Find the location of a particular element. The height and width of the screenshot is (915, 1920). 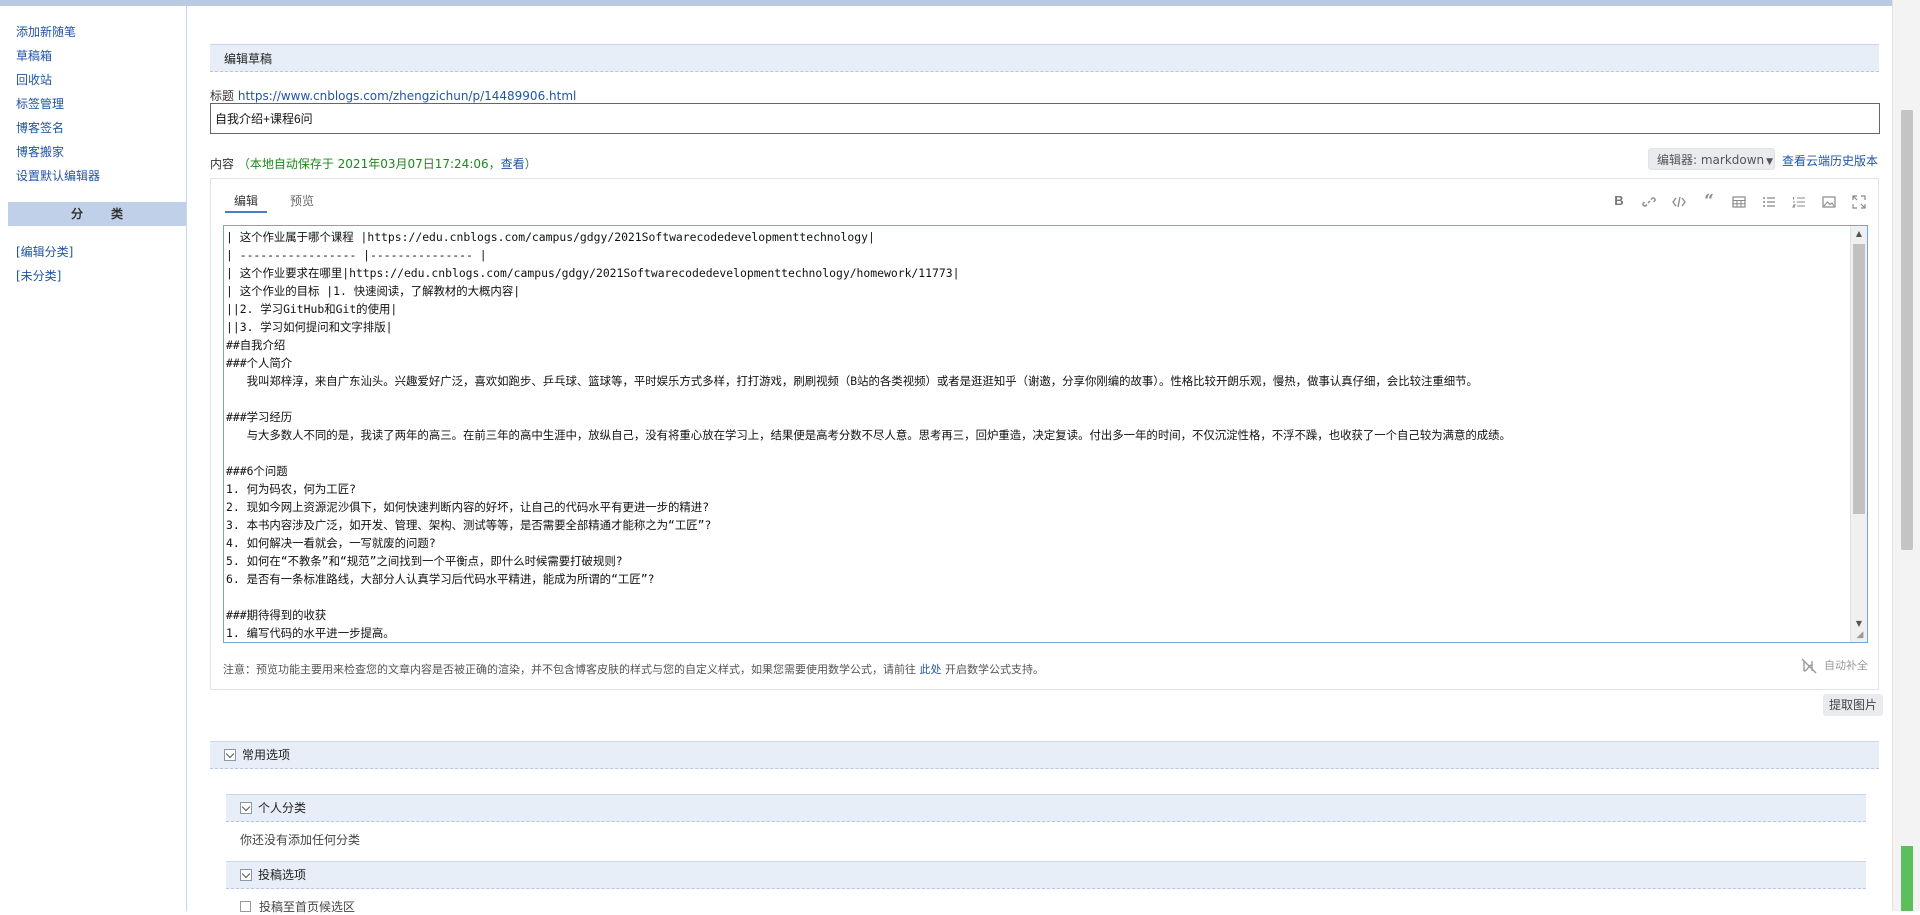

sidebar-links: 添加新随笔 草稿箱 回收站 标签管理 博客签名 博客搬家 设置默认编辑器 is located at coordinates (93, 97).